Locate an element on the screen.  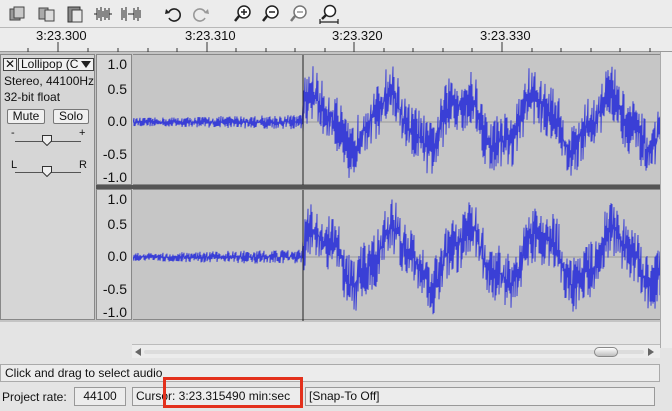
dropdown-arrow-icon is located at coordinates (86, 64).